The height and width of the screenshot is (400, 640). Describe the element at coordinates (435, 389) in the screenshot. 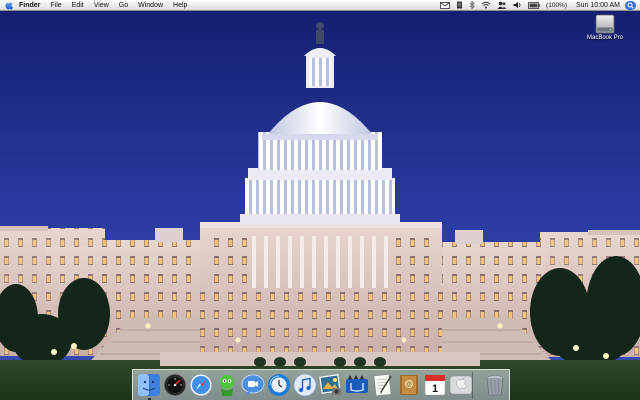

I see `ical-date: 1` at that location.